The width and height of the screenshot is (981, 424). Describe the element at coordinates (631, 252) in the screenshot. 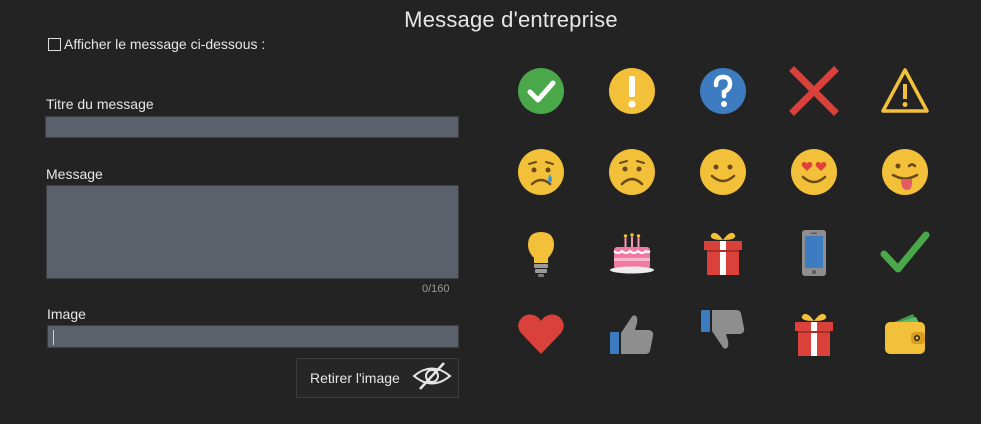

I see `birthday-cake-icon` at that location.